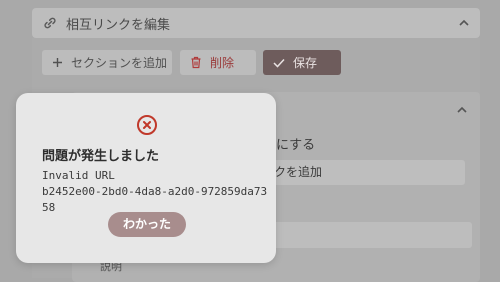  Describe the element at coordinates (101, 156) in the screenshot. I see `dialog-title: 問題が発生しました` at that location.